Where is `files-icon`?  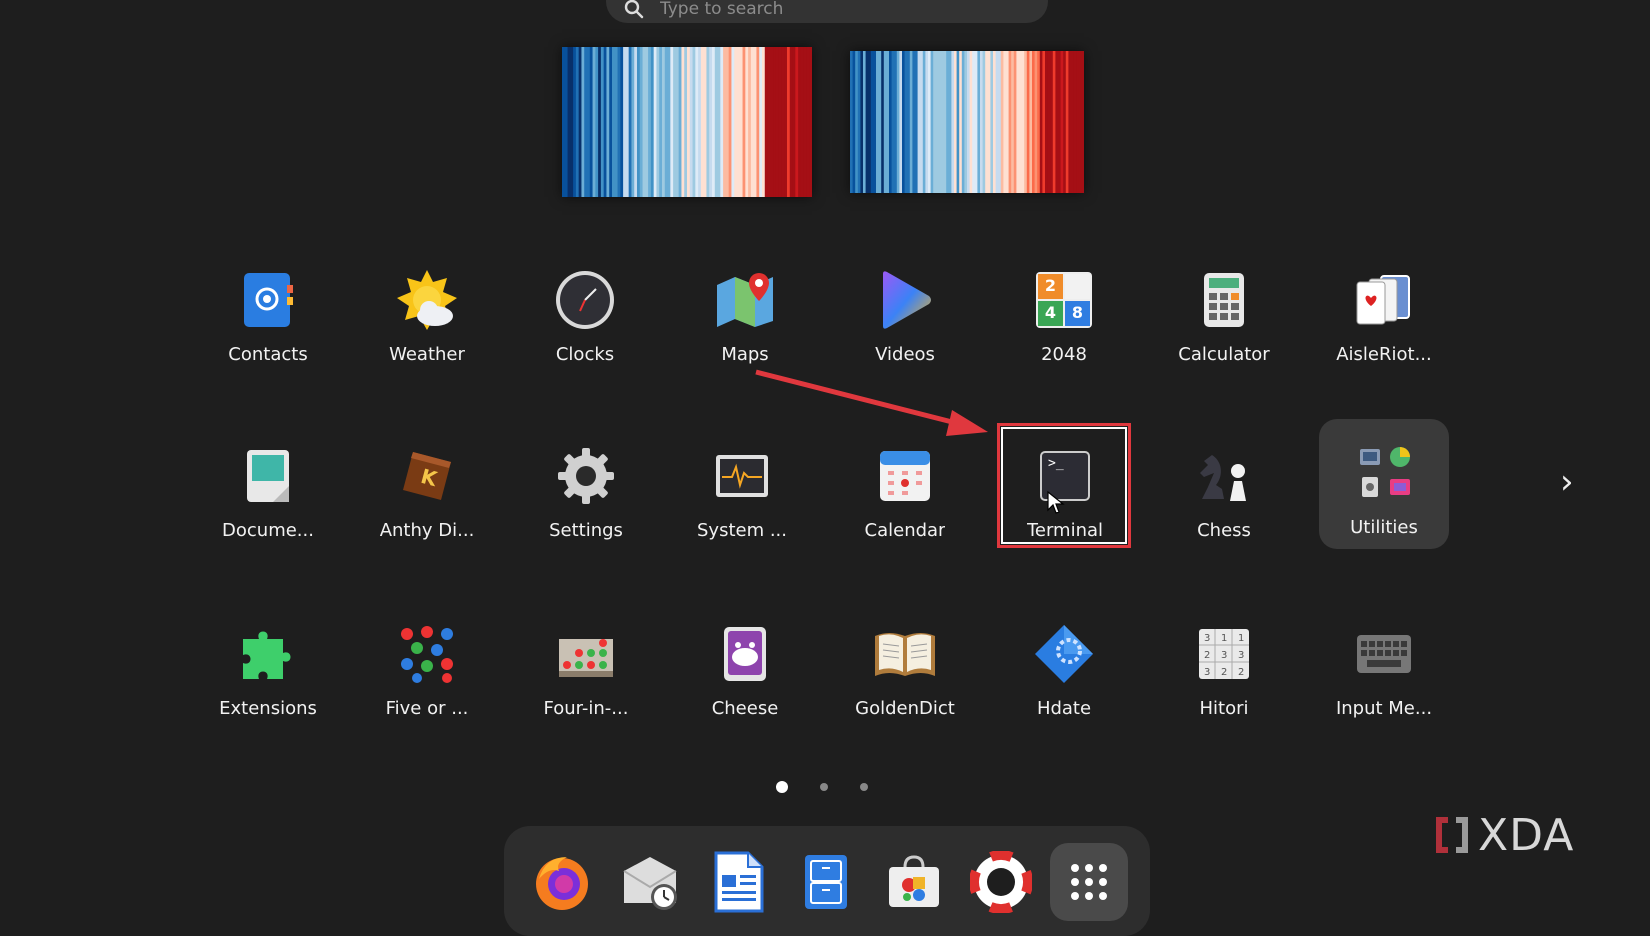 files-icon is located at coordinates (826, 882).